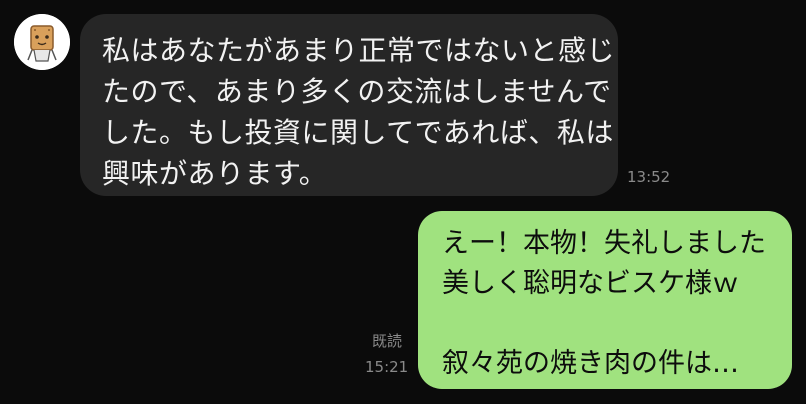  What do you see at coordinates (358, 132) in the screenshot?
I see `incoming-message-line: した。もし投資に関してであれば、私は` at bounding box center [358, 132].